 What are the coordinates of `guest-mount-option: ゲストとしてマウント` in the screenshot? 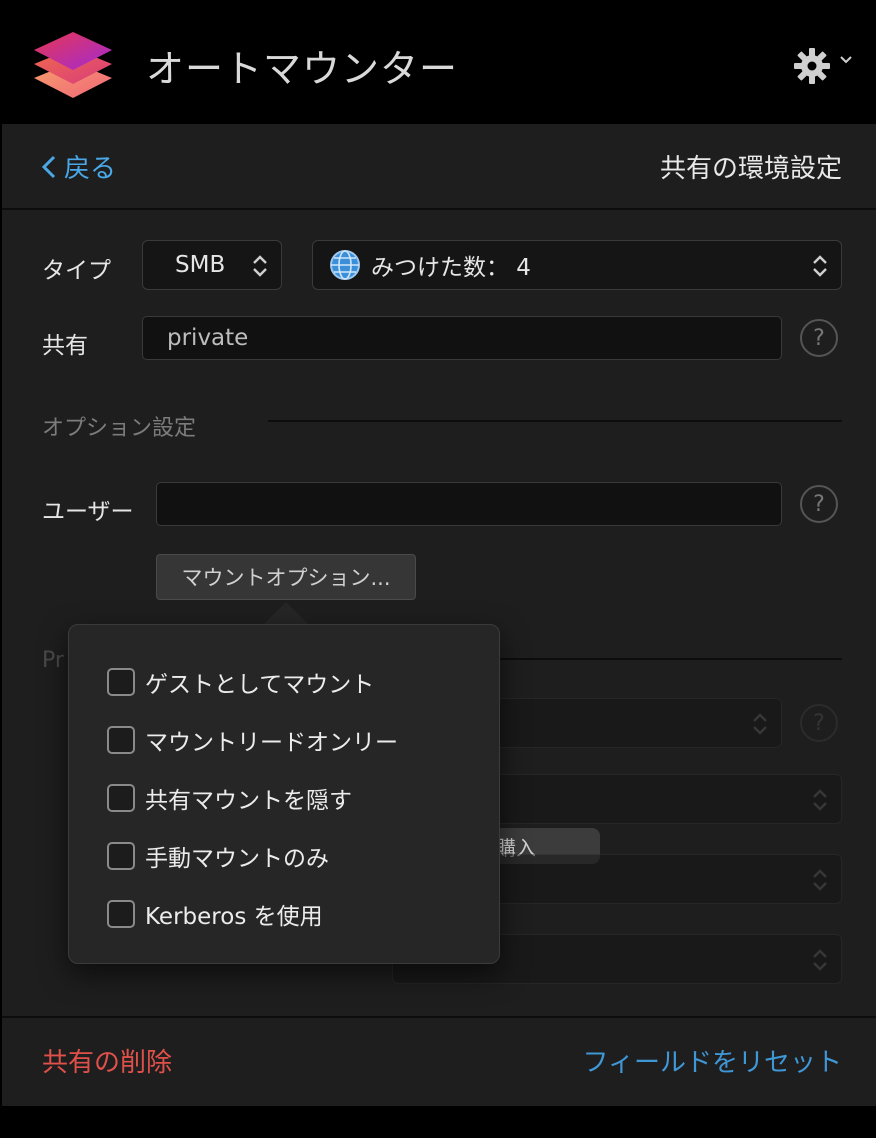 It's located at (240, 682).